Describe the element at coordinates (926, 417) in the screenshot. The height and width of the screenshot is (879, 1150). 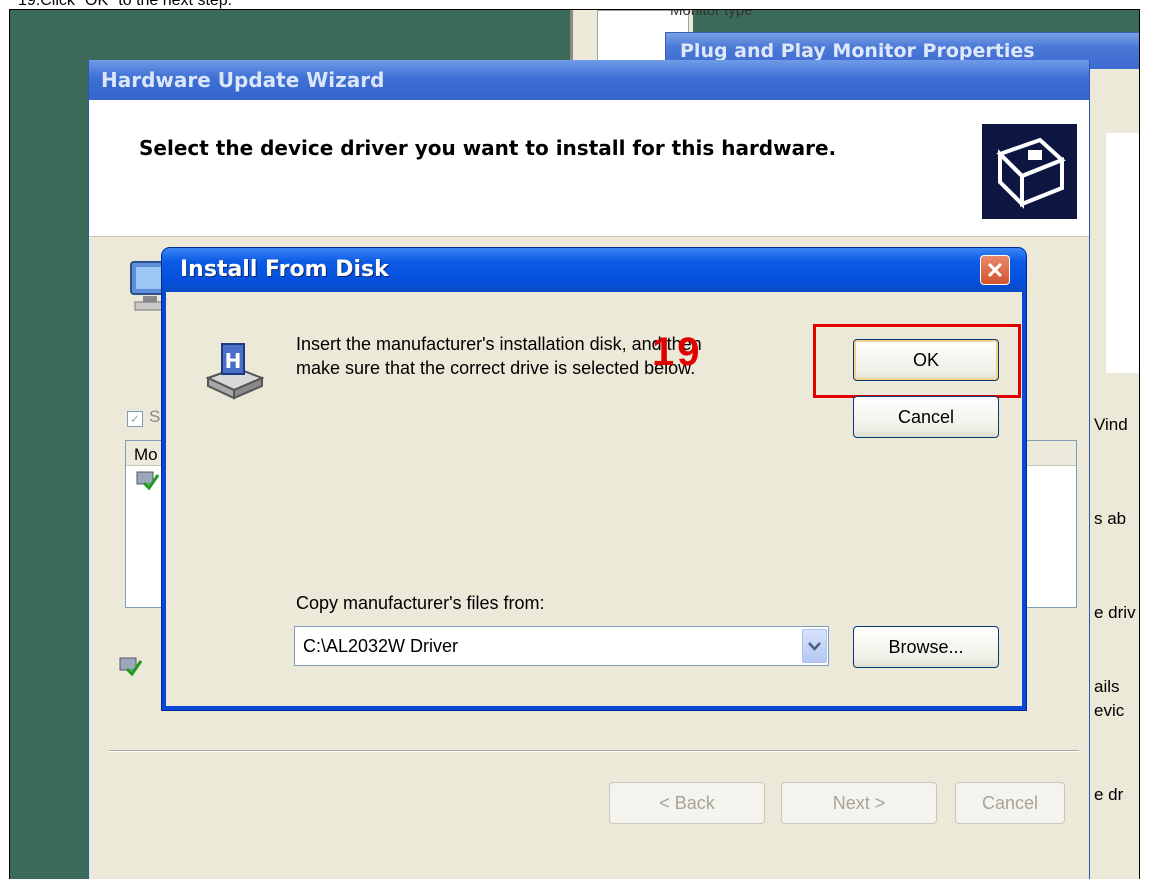
I see `dialog-cancel-button: Cancel` at that location.